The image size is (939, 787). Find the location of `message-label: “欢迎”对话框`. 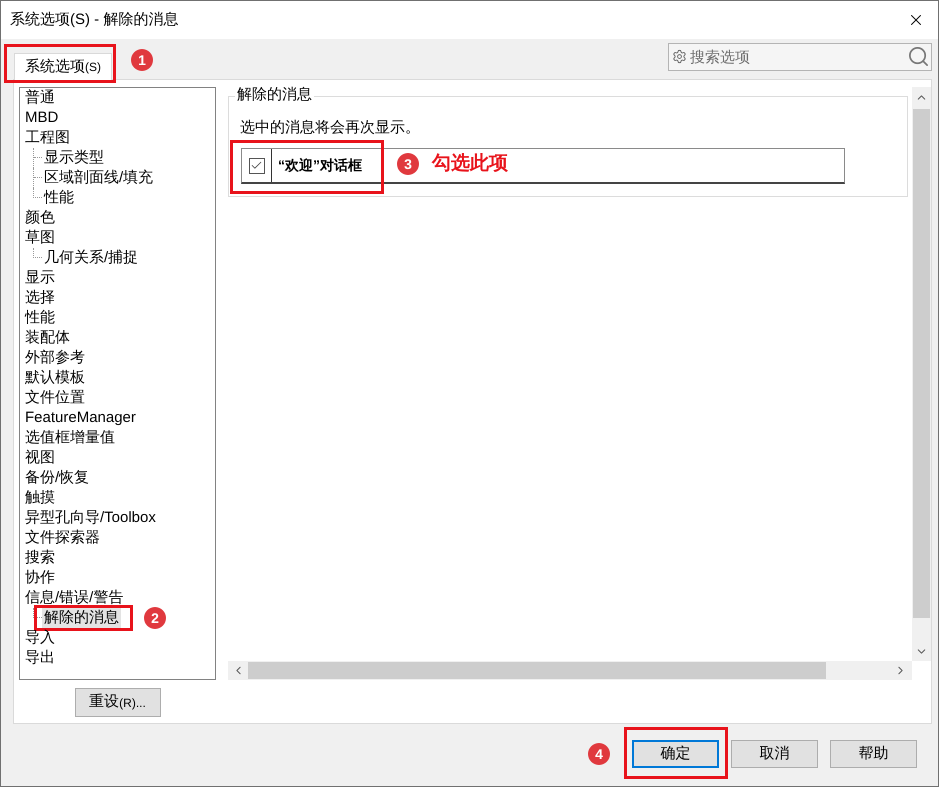

message-label: “欢迎”对话框 is located at coordinates (320, 165).